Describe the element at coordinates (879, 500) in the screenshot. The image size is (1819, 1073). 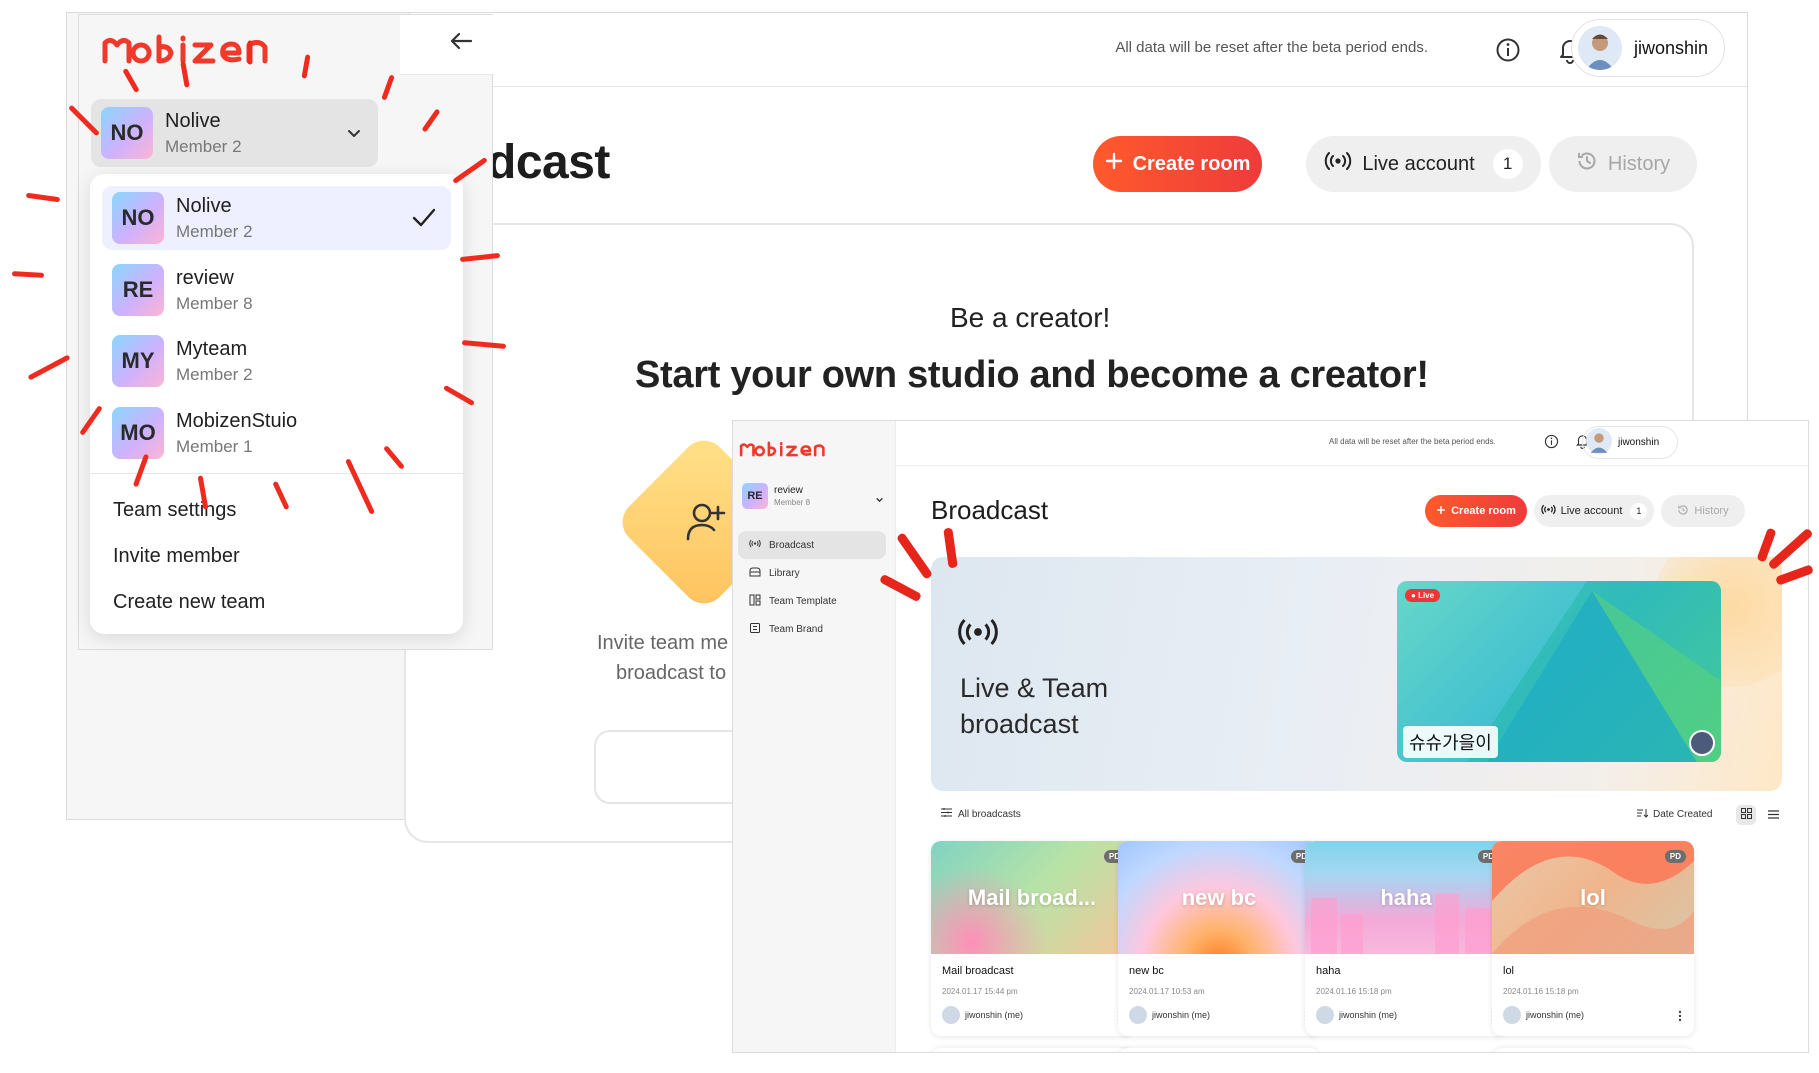
I see `chevron-down-icon` at that location.